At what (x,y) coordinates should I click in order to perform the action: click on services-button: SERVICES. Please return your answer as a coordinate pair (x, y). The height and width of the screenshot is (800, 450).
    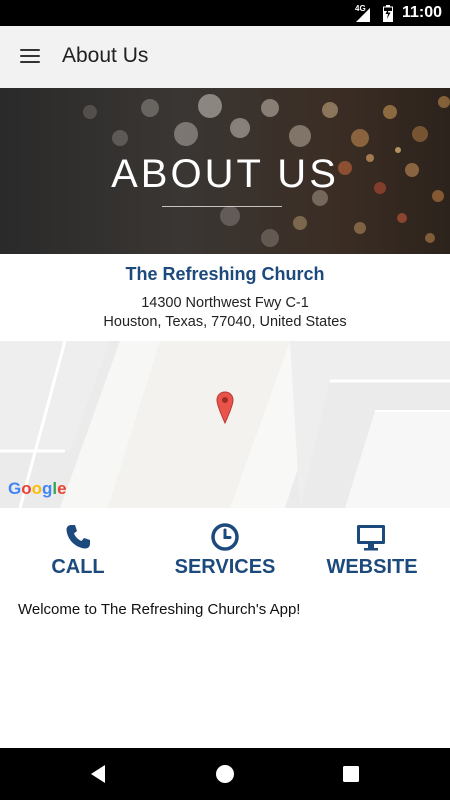
    Looking at the image, I should click on (225, 549).